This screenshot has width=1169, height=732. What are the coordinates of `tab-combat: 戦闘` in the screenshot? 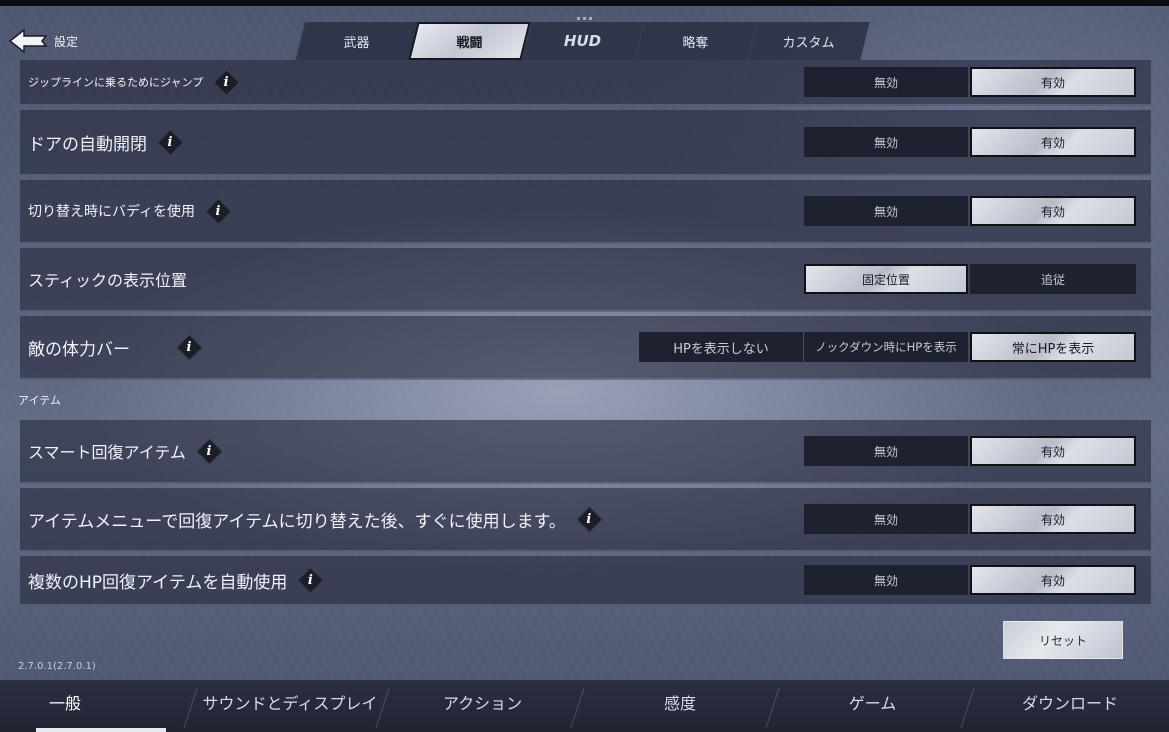 It's located at (469, 41).